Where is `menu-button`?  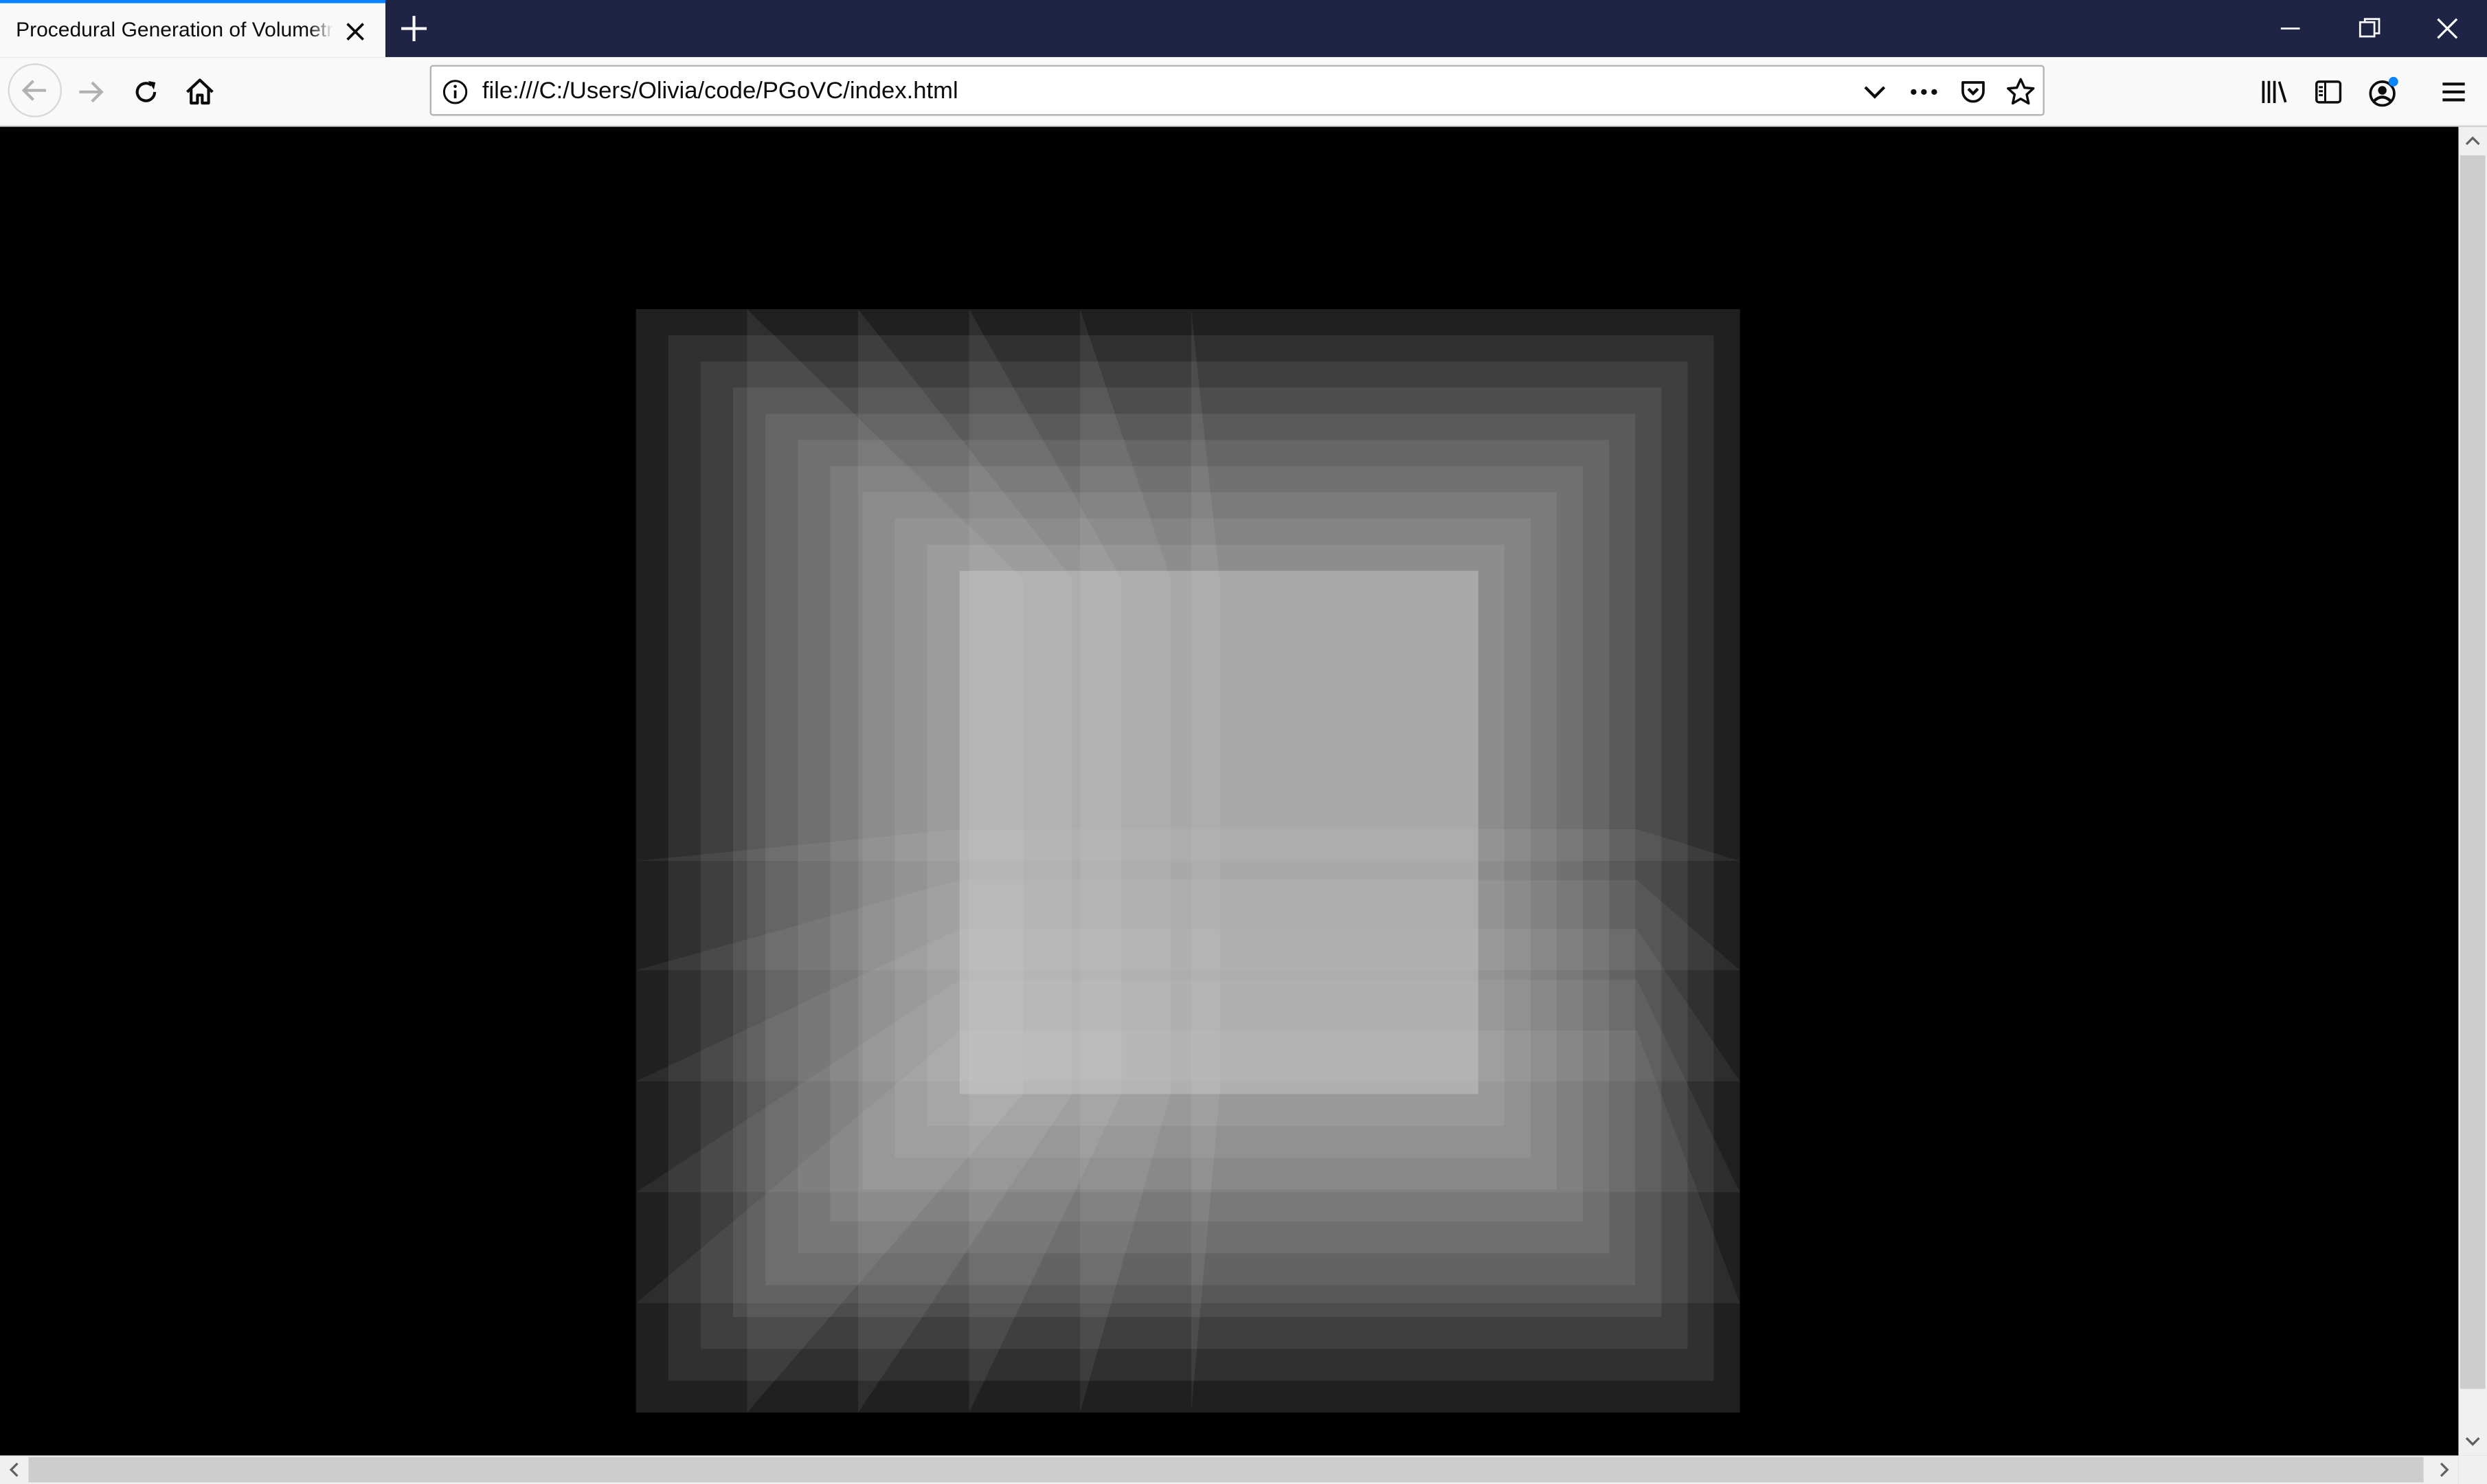 menu-button is located at coordinates (2454, 92).